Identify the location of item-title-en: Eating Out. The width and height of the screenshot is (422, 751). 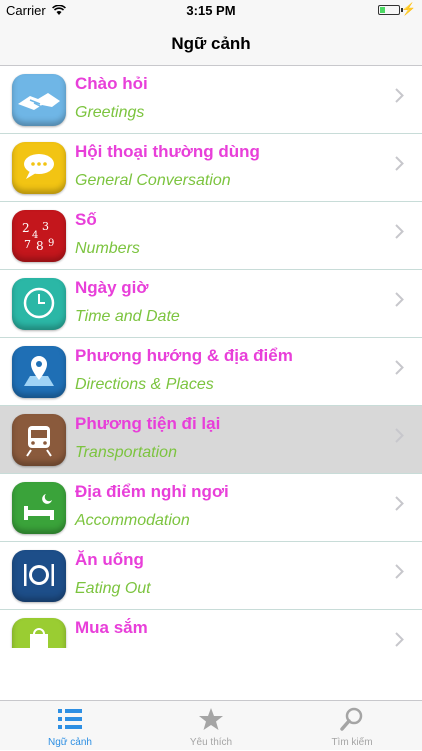
(113, 588).